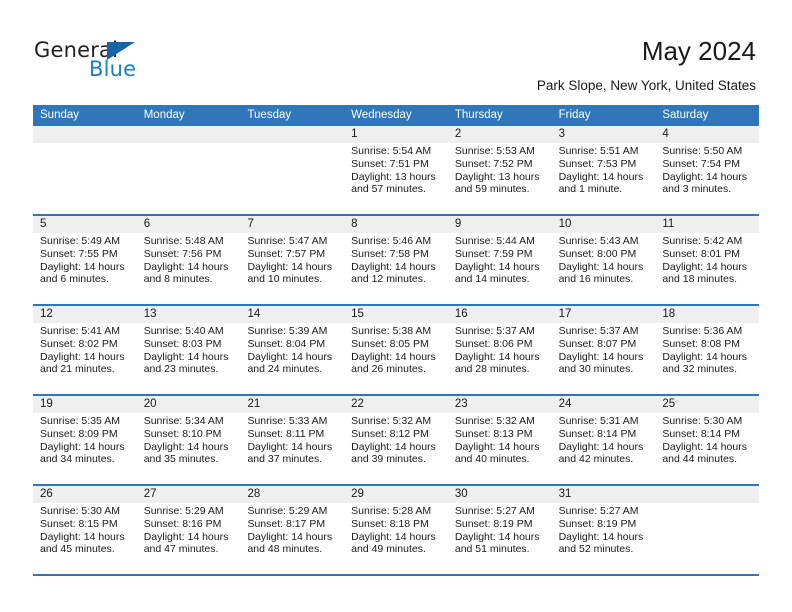  Describe the element at coordinates (500, 134) in the screenshot. I see `day-number-2: 2` at that location.